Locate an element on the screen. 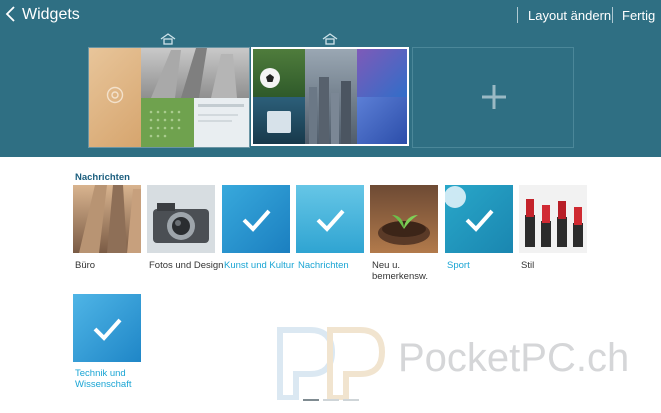 This screenshot has height=413, width=661. category-label: Neu u. bemerkensw. is located at coordinates (400, 271).